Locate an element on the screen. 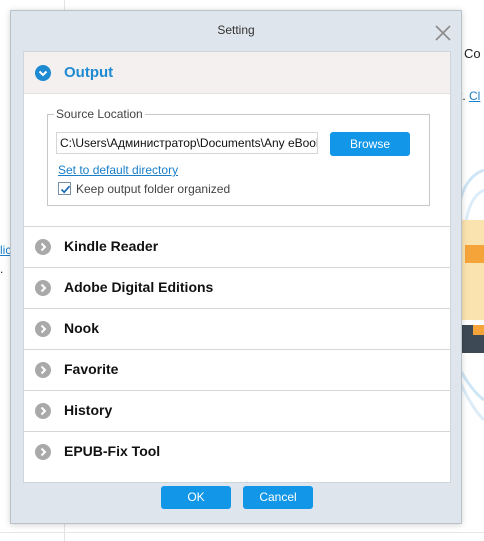 This screenshot has height=541, width=484. chevron-down-icon is located at coordinates (43, 73).